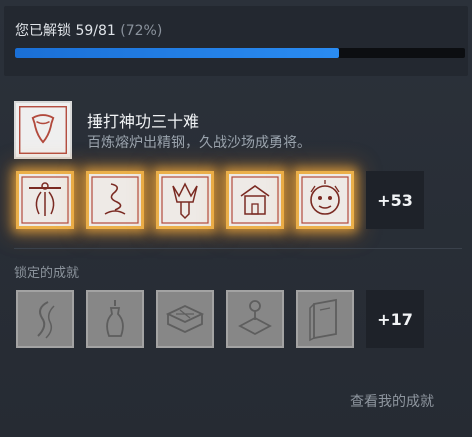  Describe the element at coordinates (115, 319) in the screenshot. I see `vase-icon` at that location.